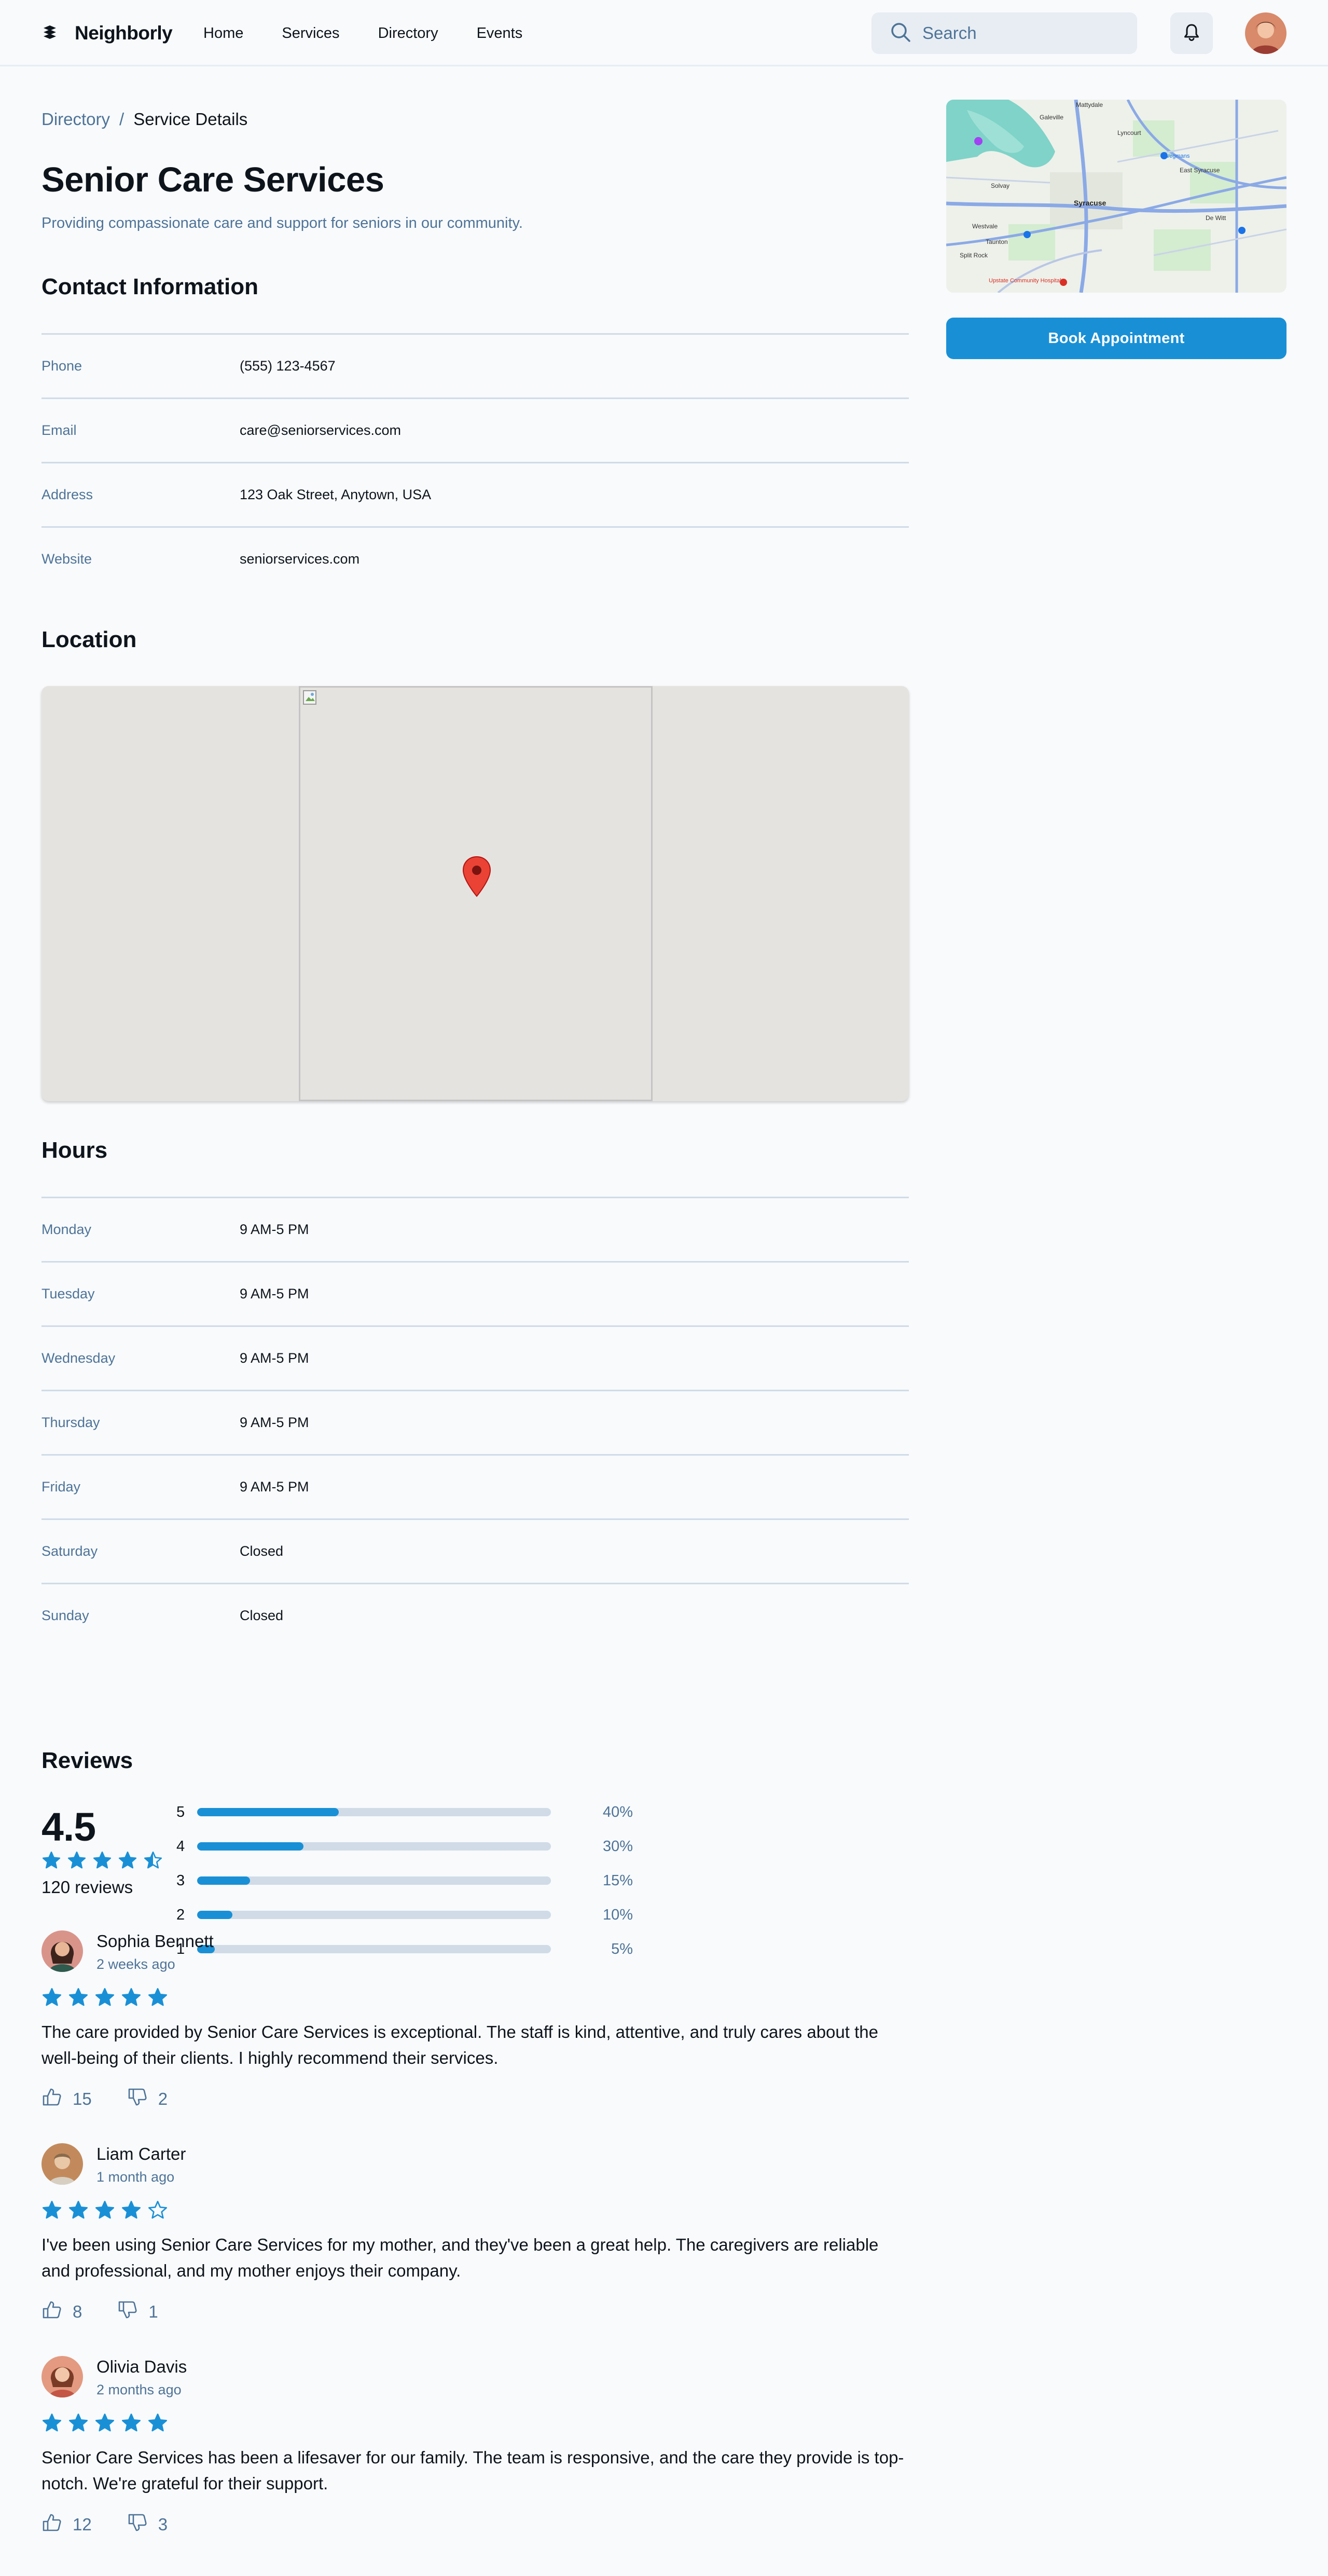 The image size is (1328, 2576). What do you see at coordinates (141, 2153) in the screenshot?
I see `reviewer-name: Liam Carter` at bounding box center [141, 2153].